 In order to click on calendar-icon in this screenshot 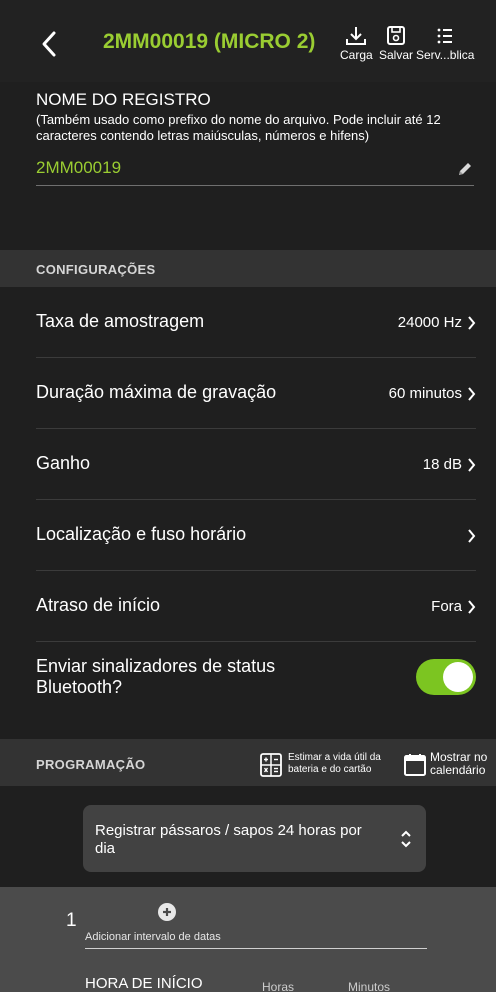, I will do `click(415, 765)`.